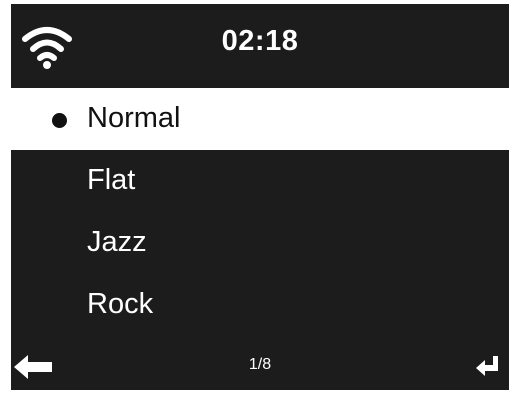 This screenshot has height=394, width=518. Describe the element at coordinates (260, 41) in the screenshot. I see `clock: 02:18` at that location.